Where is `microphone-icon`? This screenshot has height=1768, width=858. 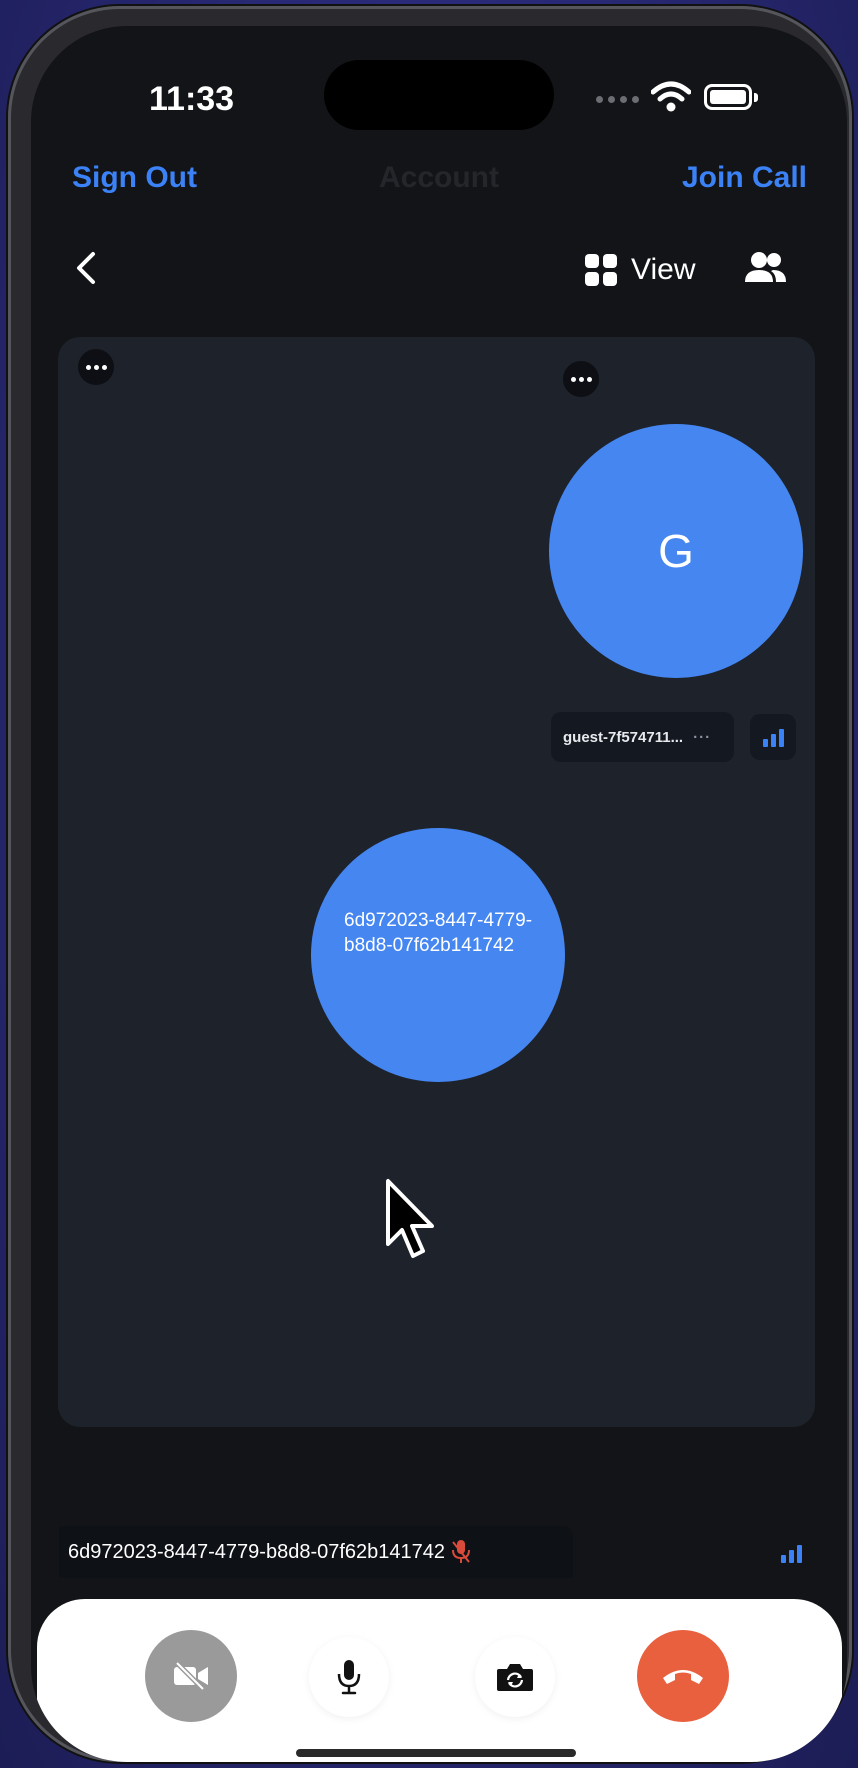 microphone-icon is located at coordinates (349, 1677).